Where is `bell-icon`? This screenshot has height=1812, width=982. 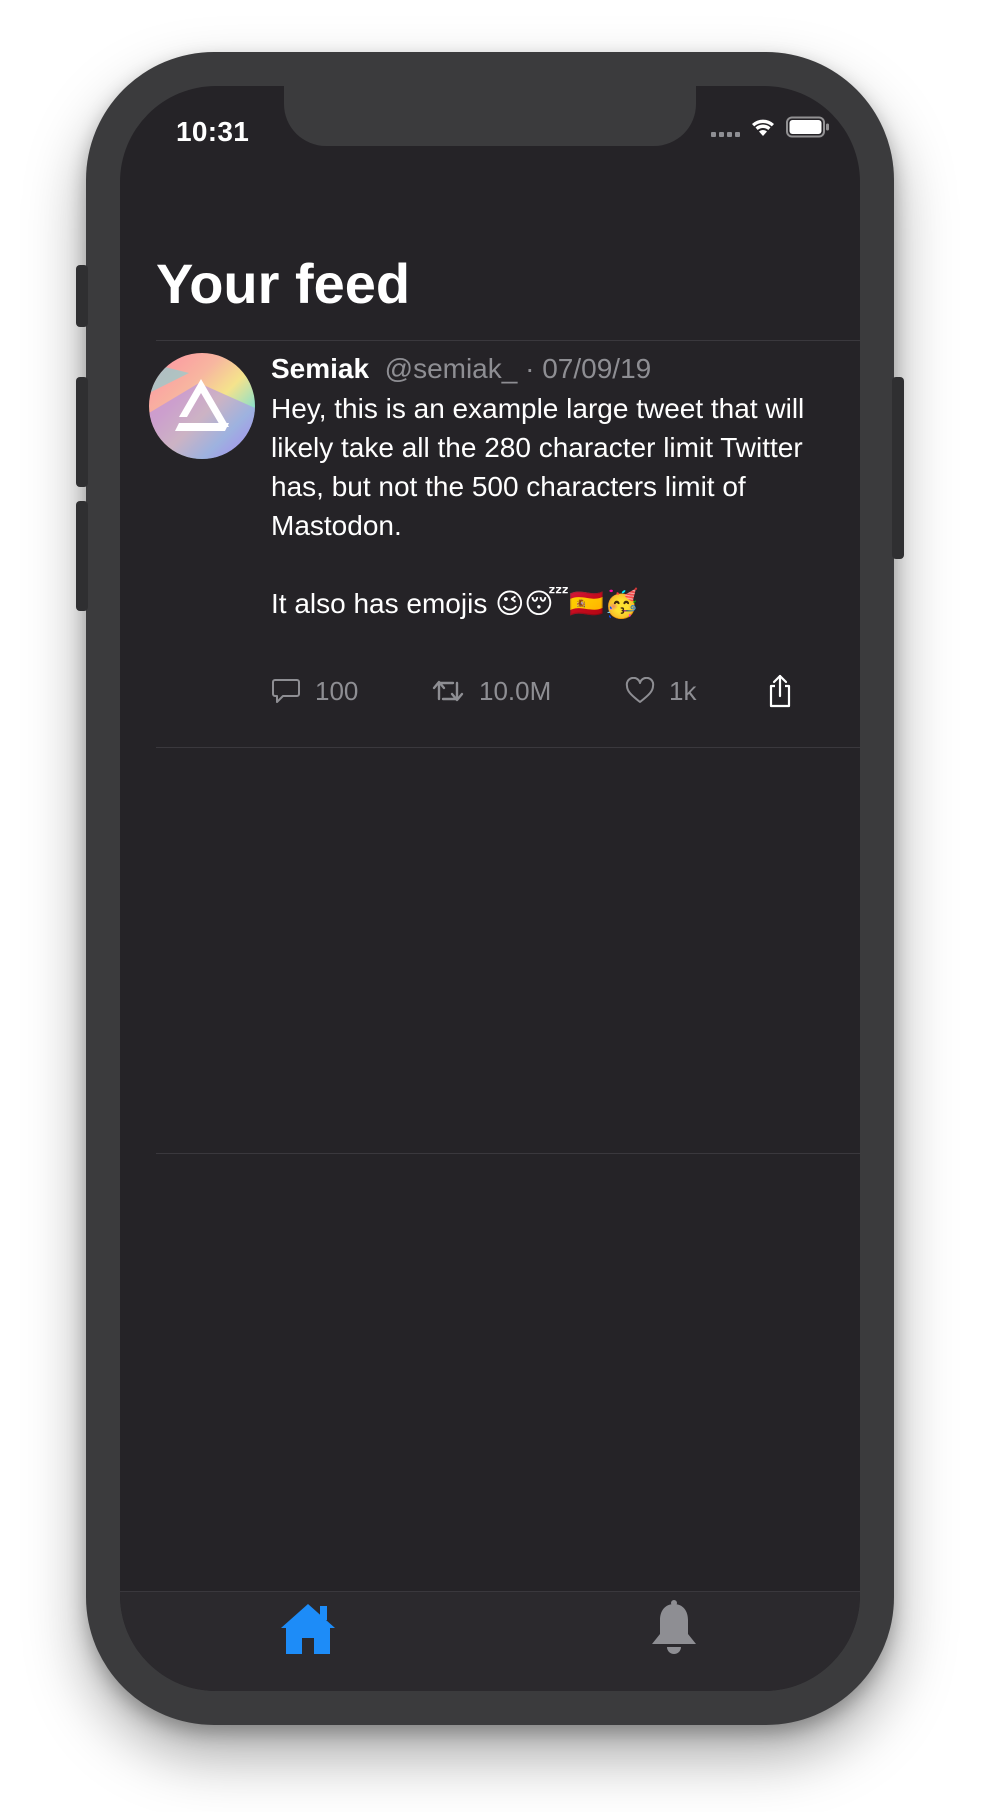
bell-icon is located at coordinates (674, 1627).